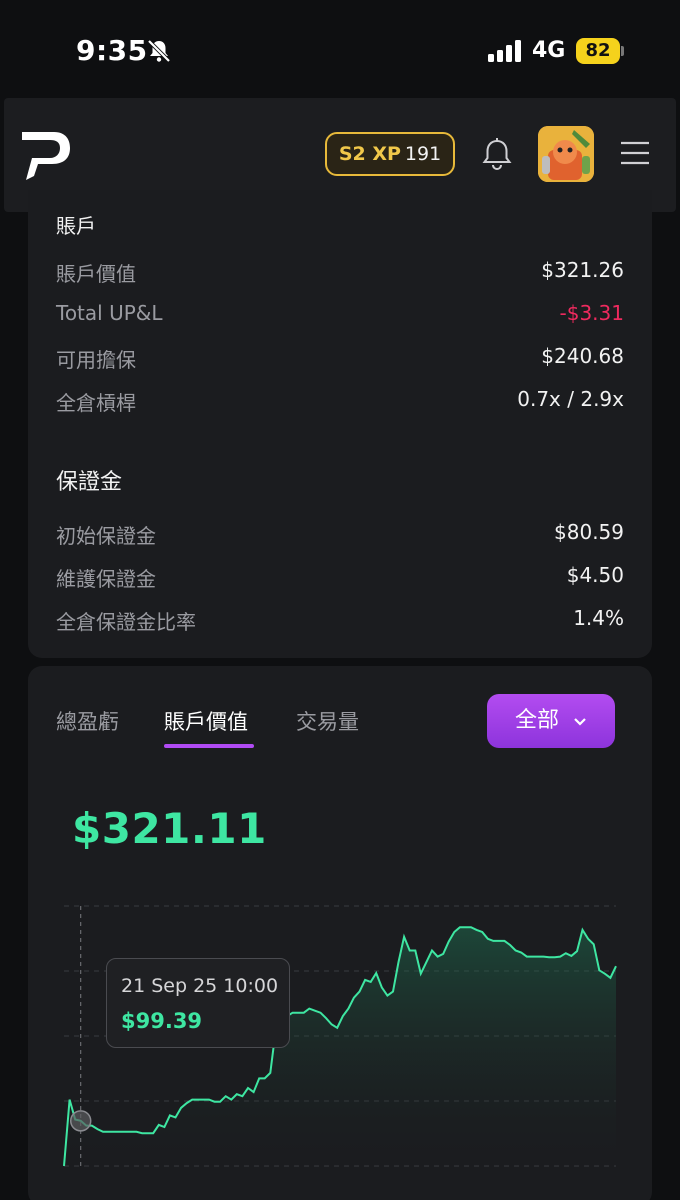 This screenshot has height=1200, width=680. I want to click on battery-tip, so click(622, 51).